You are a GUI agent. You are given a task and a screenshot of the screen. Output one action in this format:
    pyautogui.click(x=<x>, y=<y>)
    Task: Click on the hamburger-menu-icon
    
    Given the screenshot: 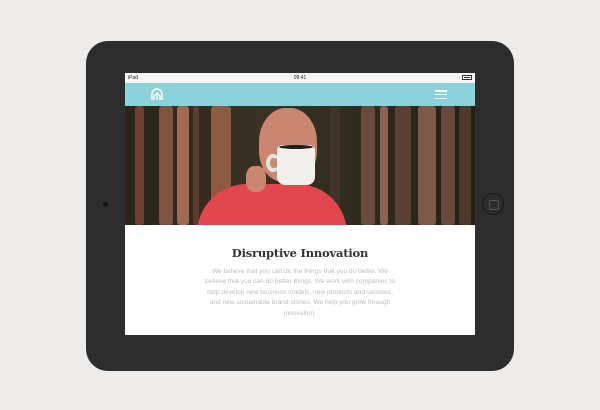 What is the action you would take?
    pyautogui.click(x=441, y=95)
    